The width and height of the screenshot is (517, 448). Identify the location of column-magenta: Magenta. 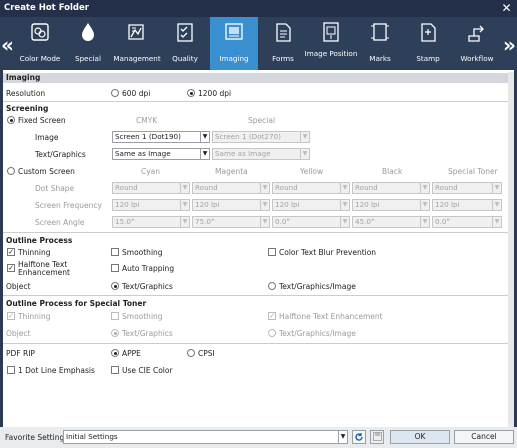
(231, 171).